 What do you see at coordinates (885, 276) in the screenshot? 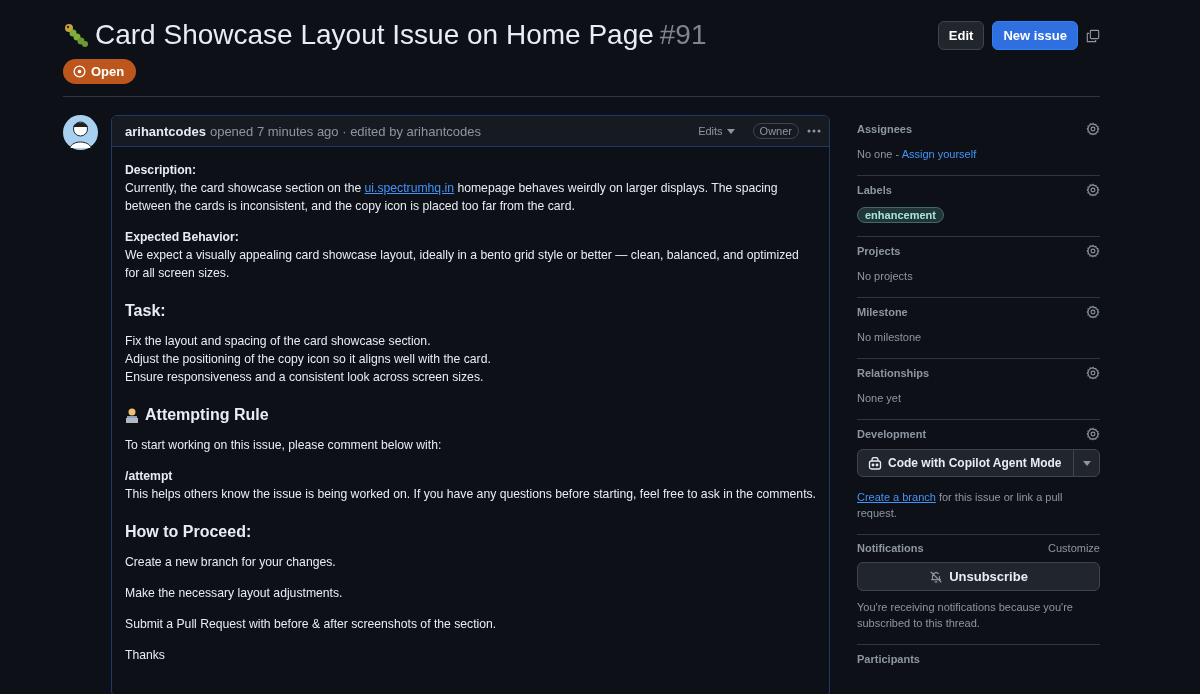
I see `section-value: No projects` at bounding box center [885, 276].